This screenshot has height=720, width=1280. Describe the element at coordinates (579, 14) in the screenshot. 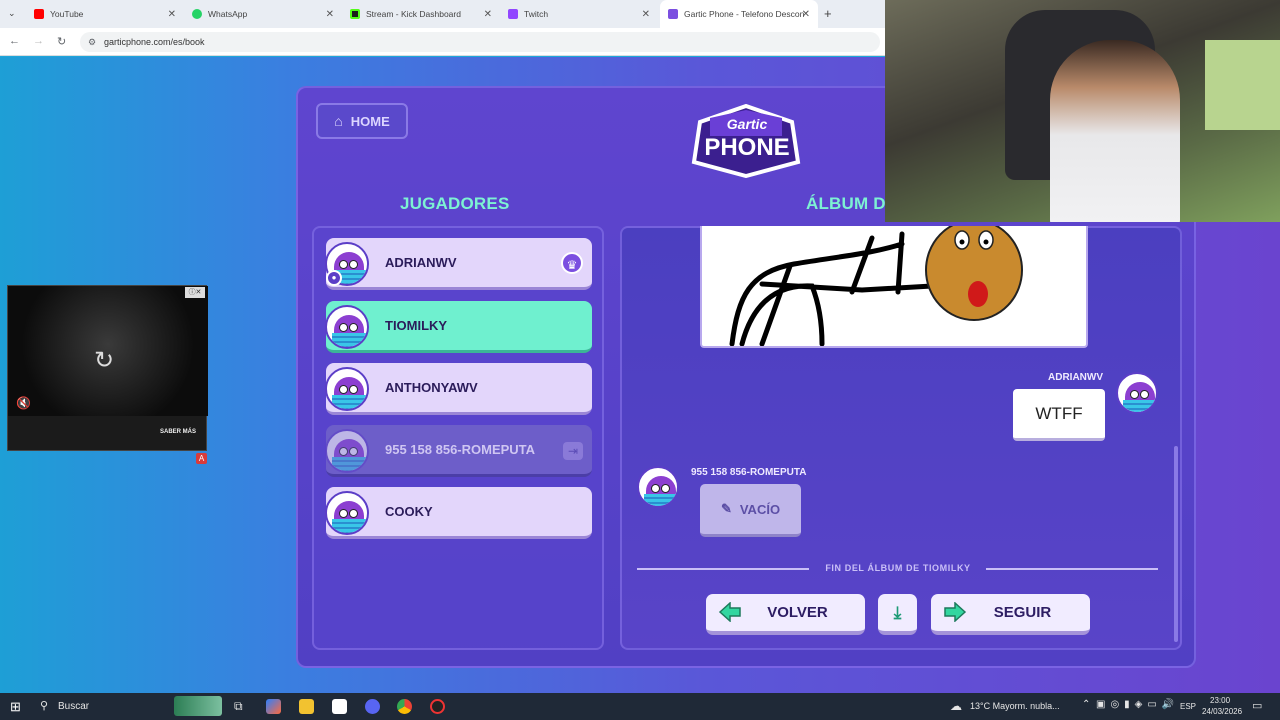

I see `tab-twitch: Twitch ✕` at that location.